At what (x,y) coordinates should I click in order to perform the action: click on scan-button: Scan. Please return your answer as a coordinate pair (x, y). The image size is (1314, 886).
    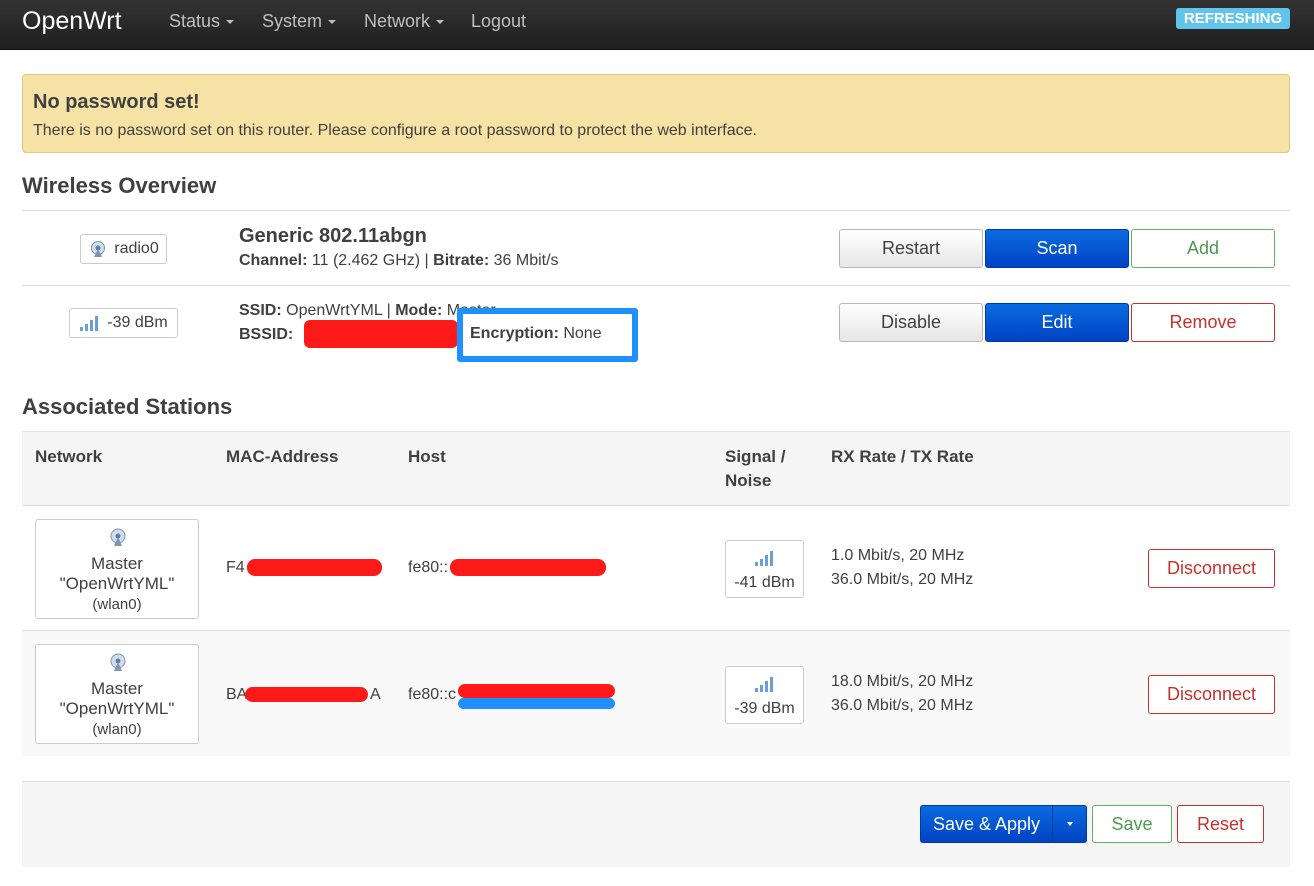
    Looking at the image, I should click on (1057, 248).